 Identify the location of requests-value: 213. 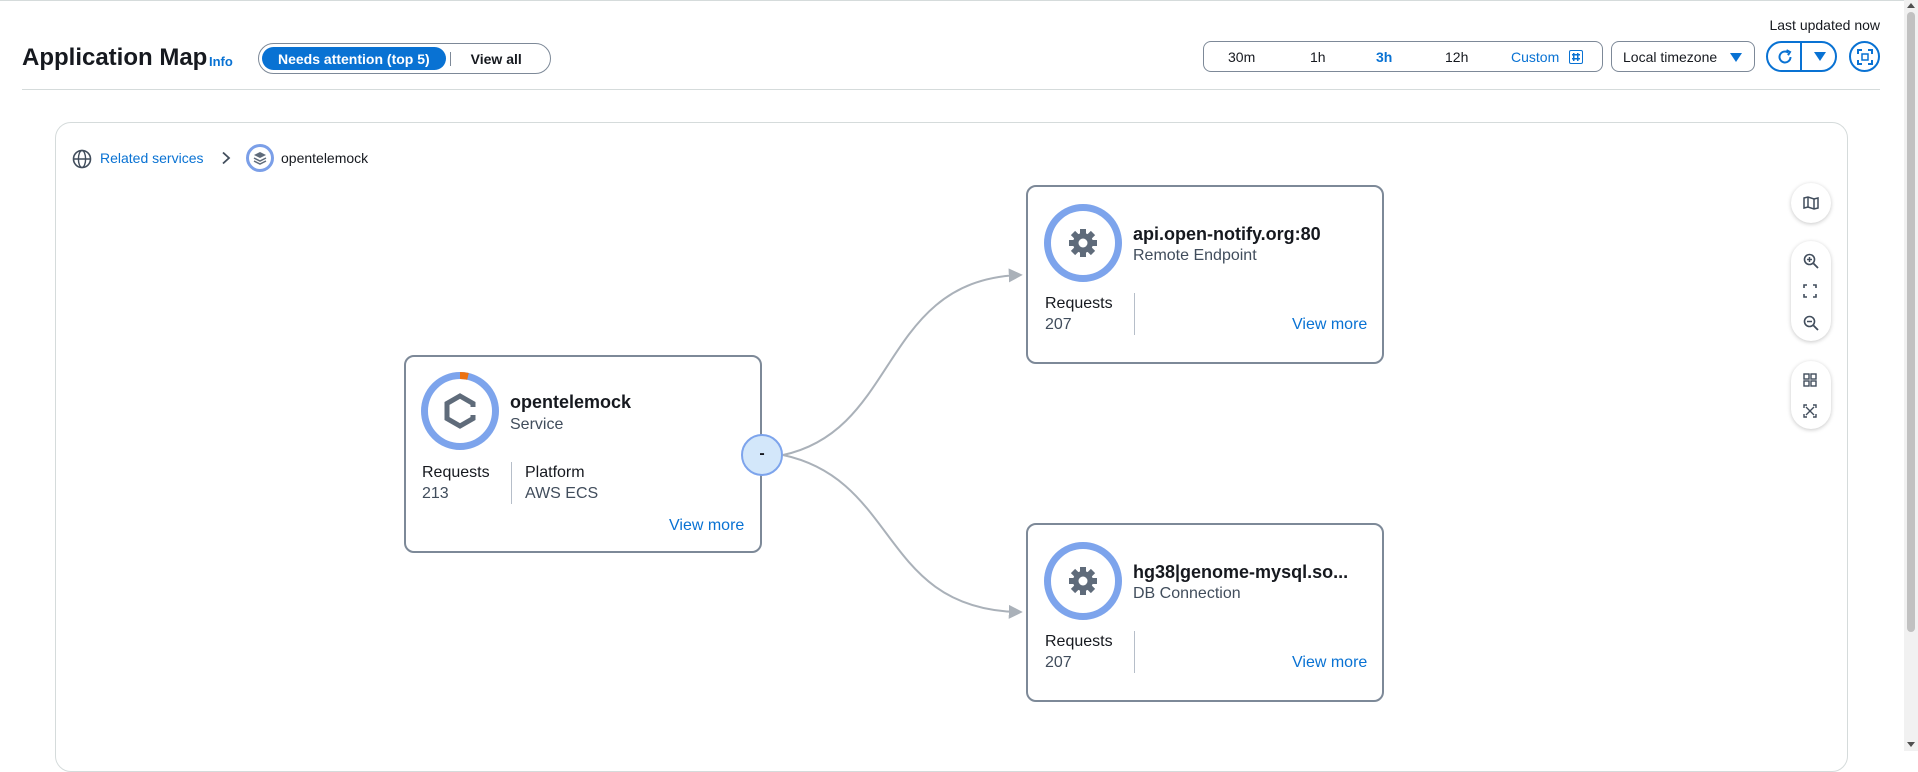
(435, 493).